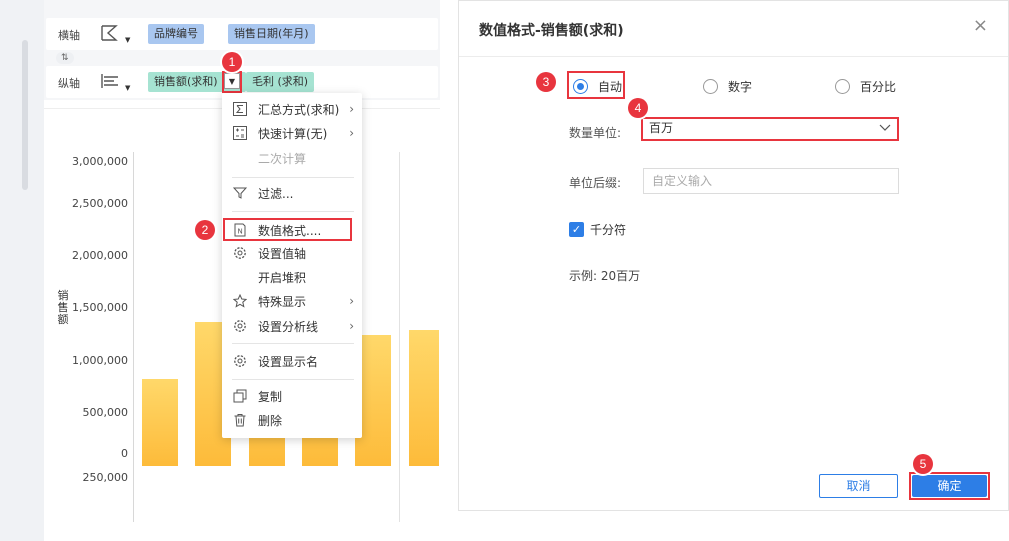 The image size is (1009, 541). Describe the element at coordinates (842, 86) in the screenshot. I see `radio-percent-dot` at that location.